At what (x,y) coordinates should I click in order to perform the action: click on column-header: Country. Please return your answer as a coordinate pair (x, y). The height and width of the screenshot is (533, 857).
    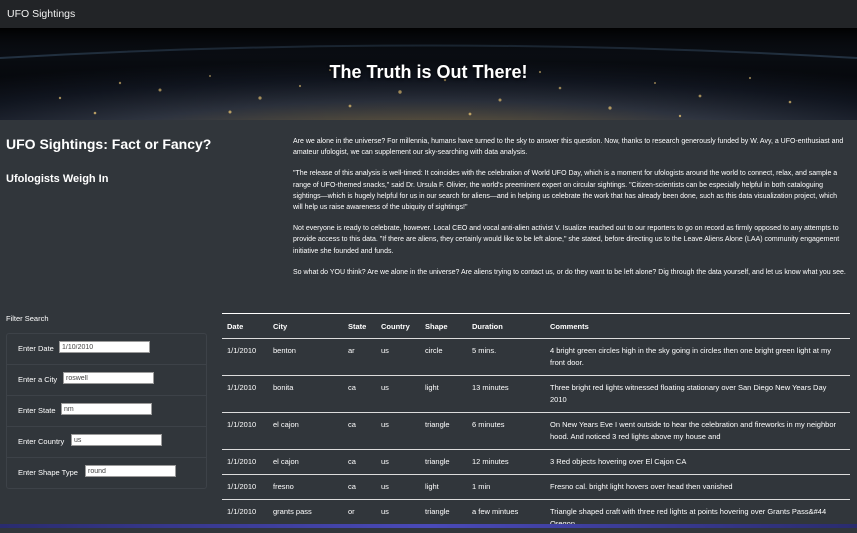
    Looking at the image, I should click on (398, 326).